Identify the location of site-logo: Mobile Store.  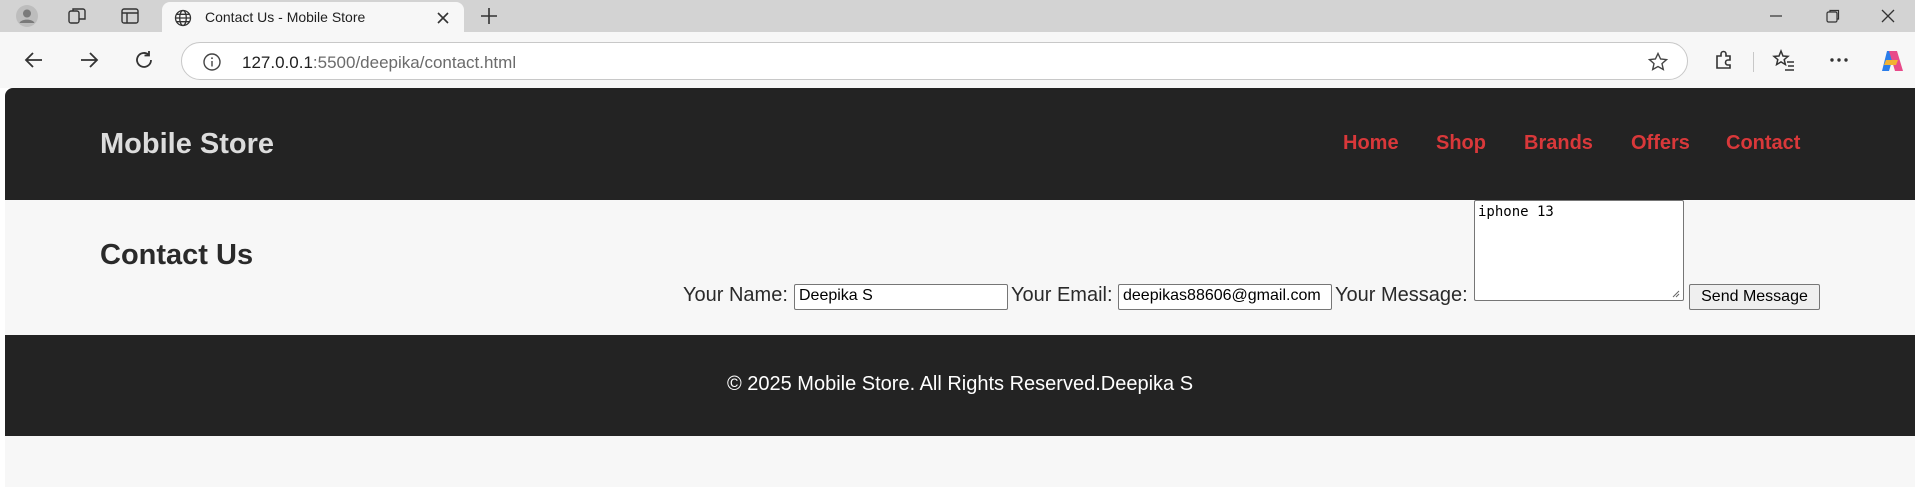
(187, 144).